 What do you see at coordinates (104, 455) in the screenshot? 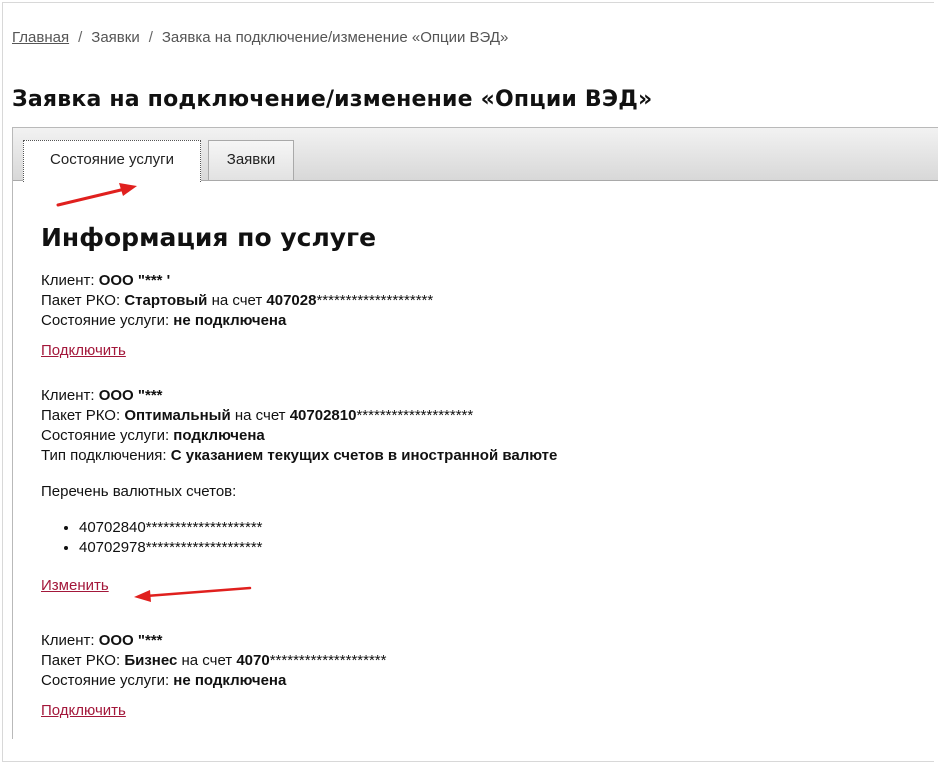
I see `conn-type-label: Тип подключения:` at bounding box center [104, 455].